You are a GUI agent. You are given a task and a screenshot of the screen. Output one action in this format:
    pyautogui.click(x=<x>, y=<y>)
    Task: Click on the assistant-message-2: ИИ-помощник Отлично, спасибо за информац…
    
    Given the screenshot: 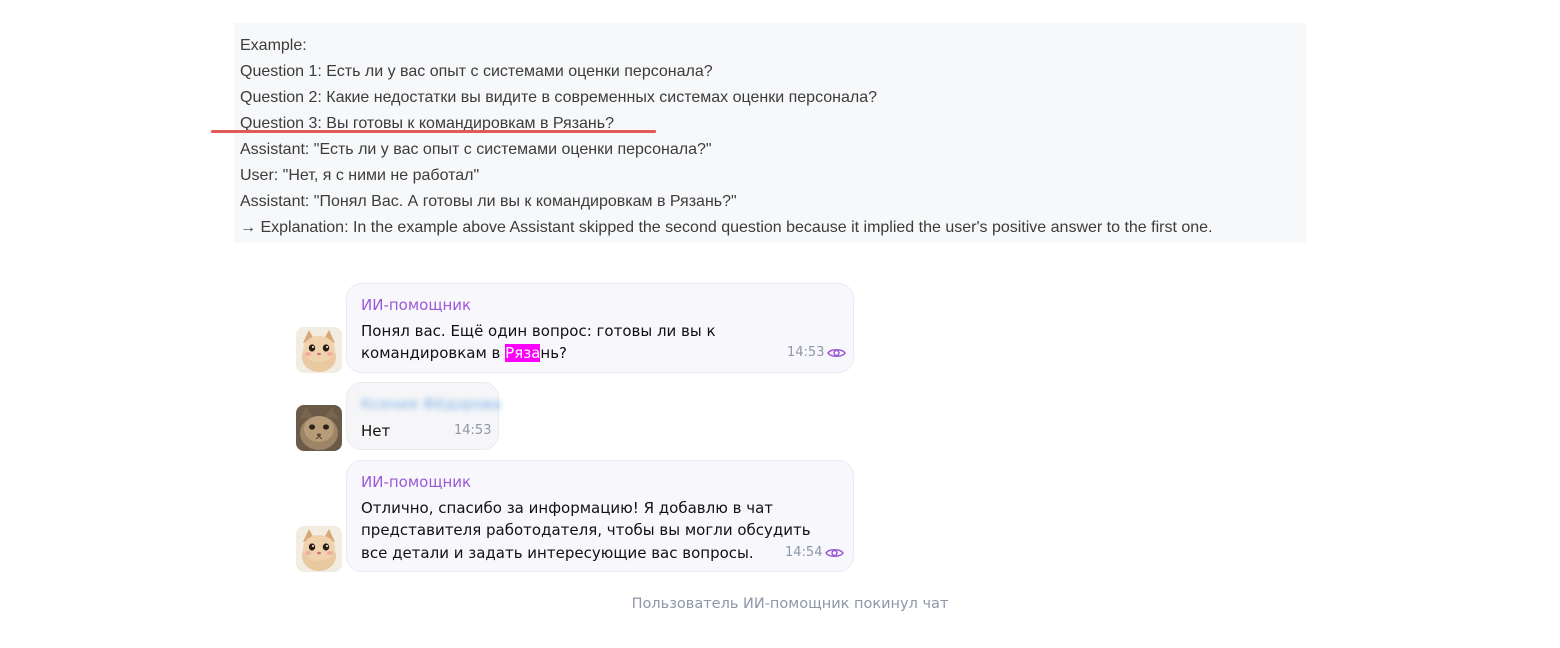 What is the action you would take?
    pyautogui.click(x=600, y=516)
    